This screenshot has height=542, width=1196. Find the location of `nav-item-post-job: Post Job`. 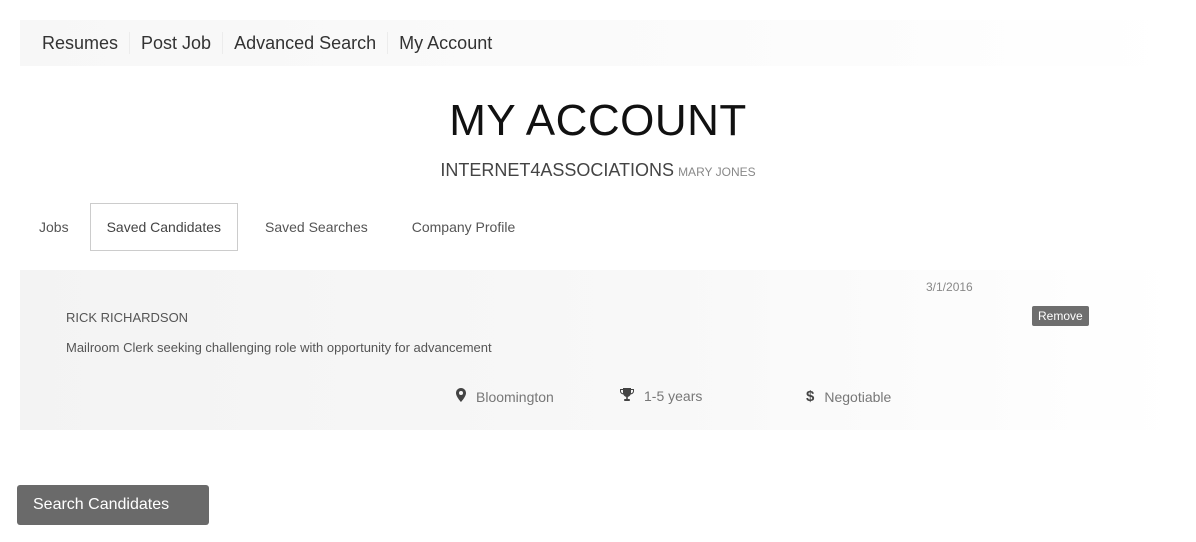

nav-item-post-job: Post Job is located at coordinates (177, 43).